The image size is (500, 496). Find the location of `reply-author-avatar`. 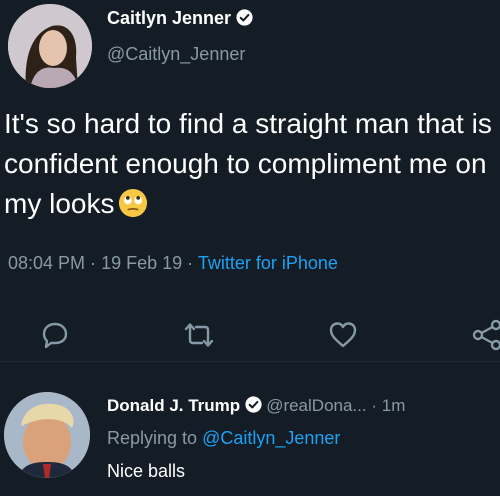

reply-author-avatar is located at coordinates (47, 435).